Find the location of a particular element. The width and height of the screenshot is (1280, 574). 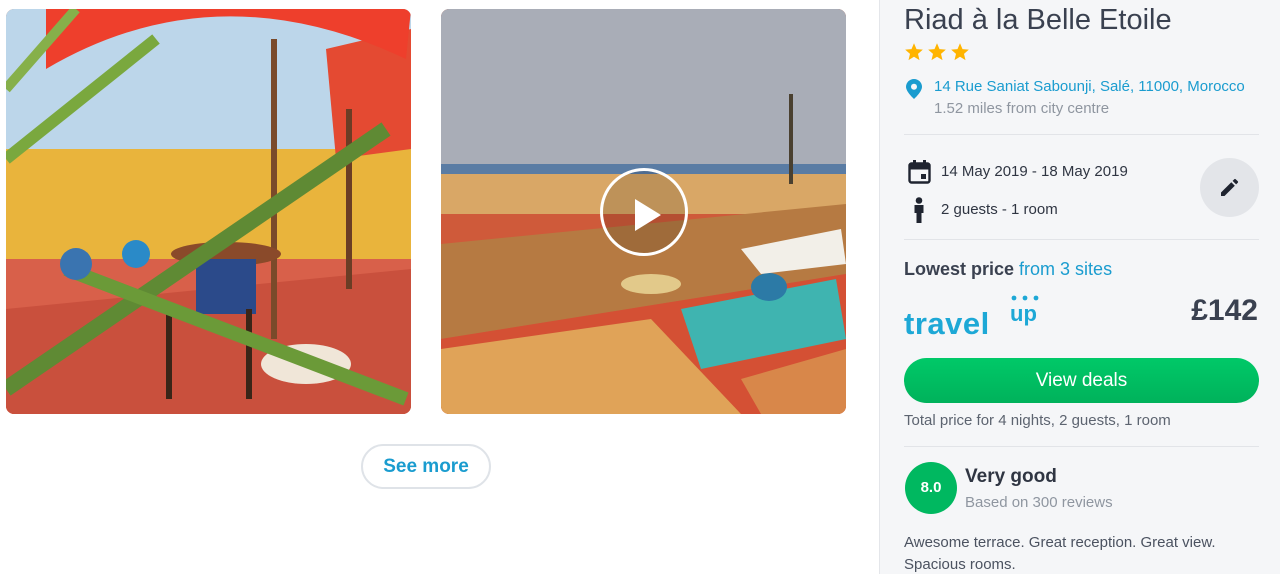

lowest-price-value: £142 is located at coordinates (1224, 310).